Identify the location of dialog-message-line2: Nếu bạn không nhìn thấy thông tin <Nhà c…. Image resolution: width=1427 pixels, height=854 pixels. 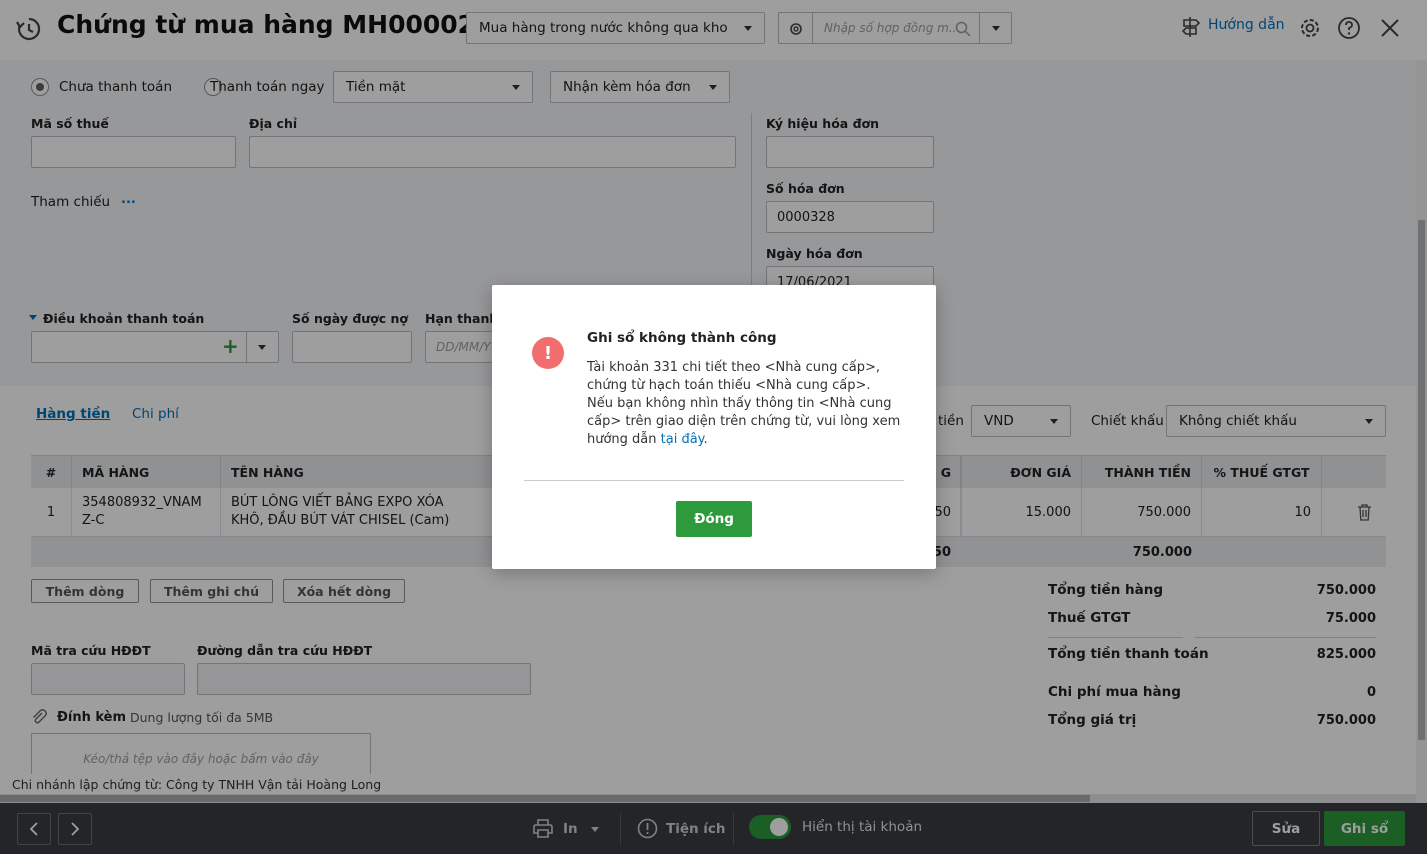
(746, 422).